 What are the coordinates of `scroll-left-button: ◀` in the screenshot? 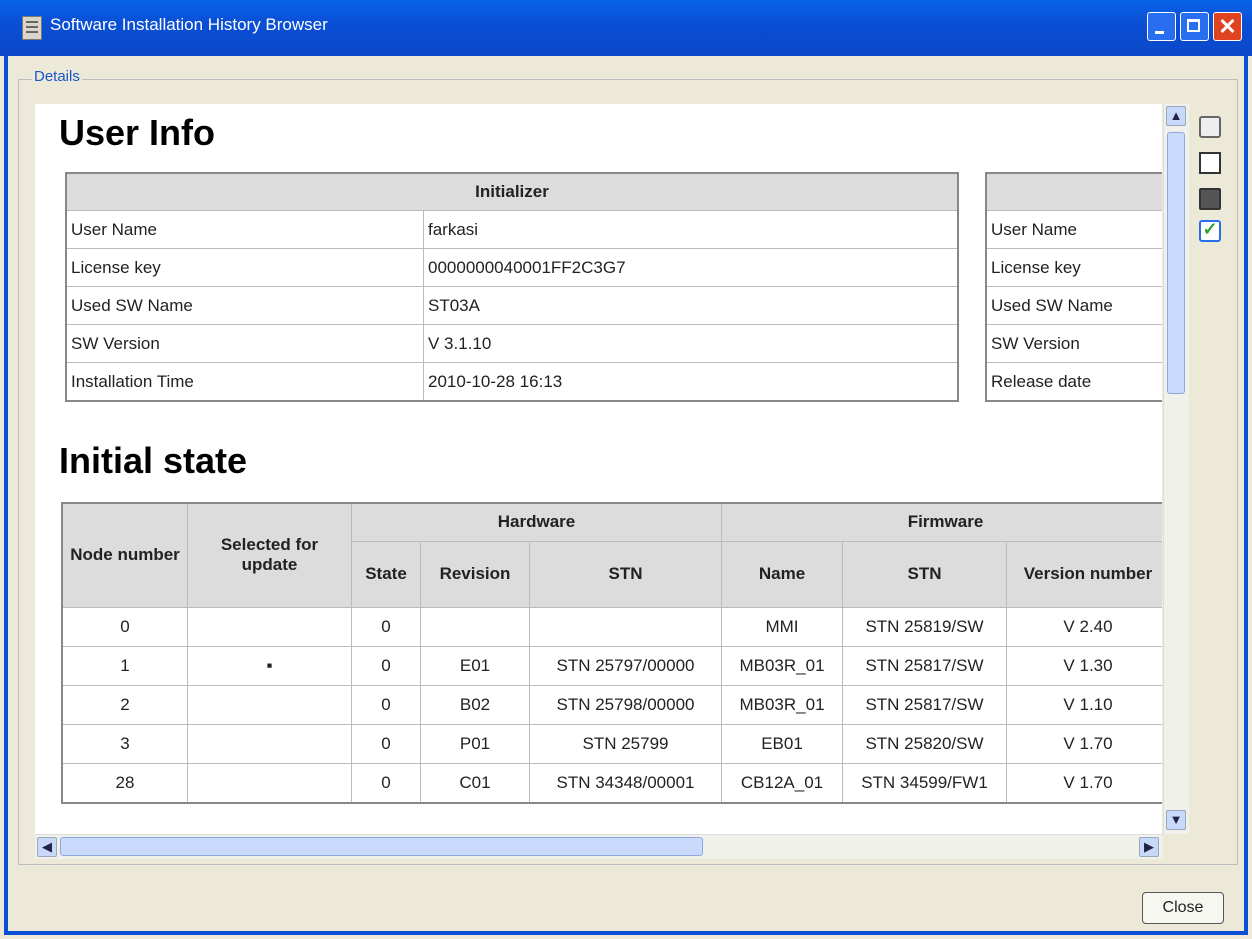 It's located at (47, 847).